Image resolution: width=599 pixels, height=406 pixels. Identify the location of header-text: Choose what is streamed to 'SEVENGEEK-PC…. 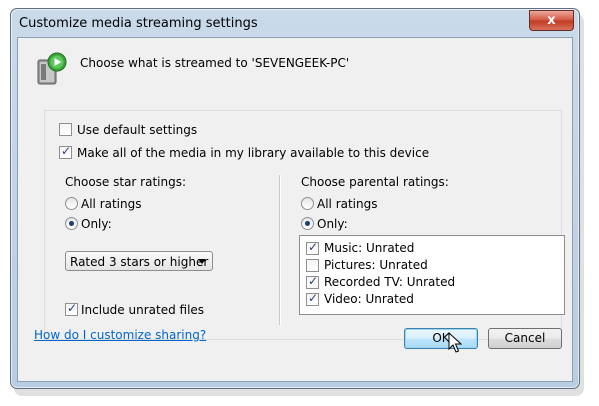
(215, 63).